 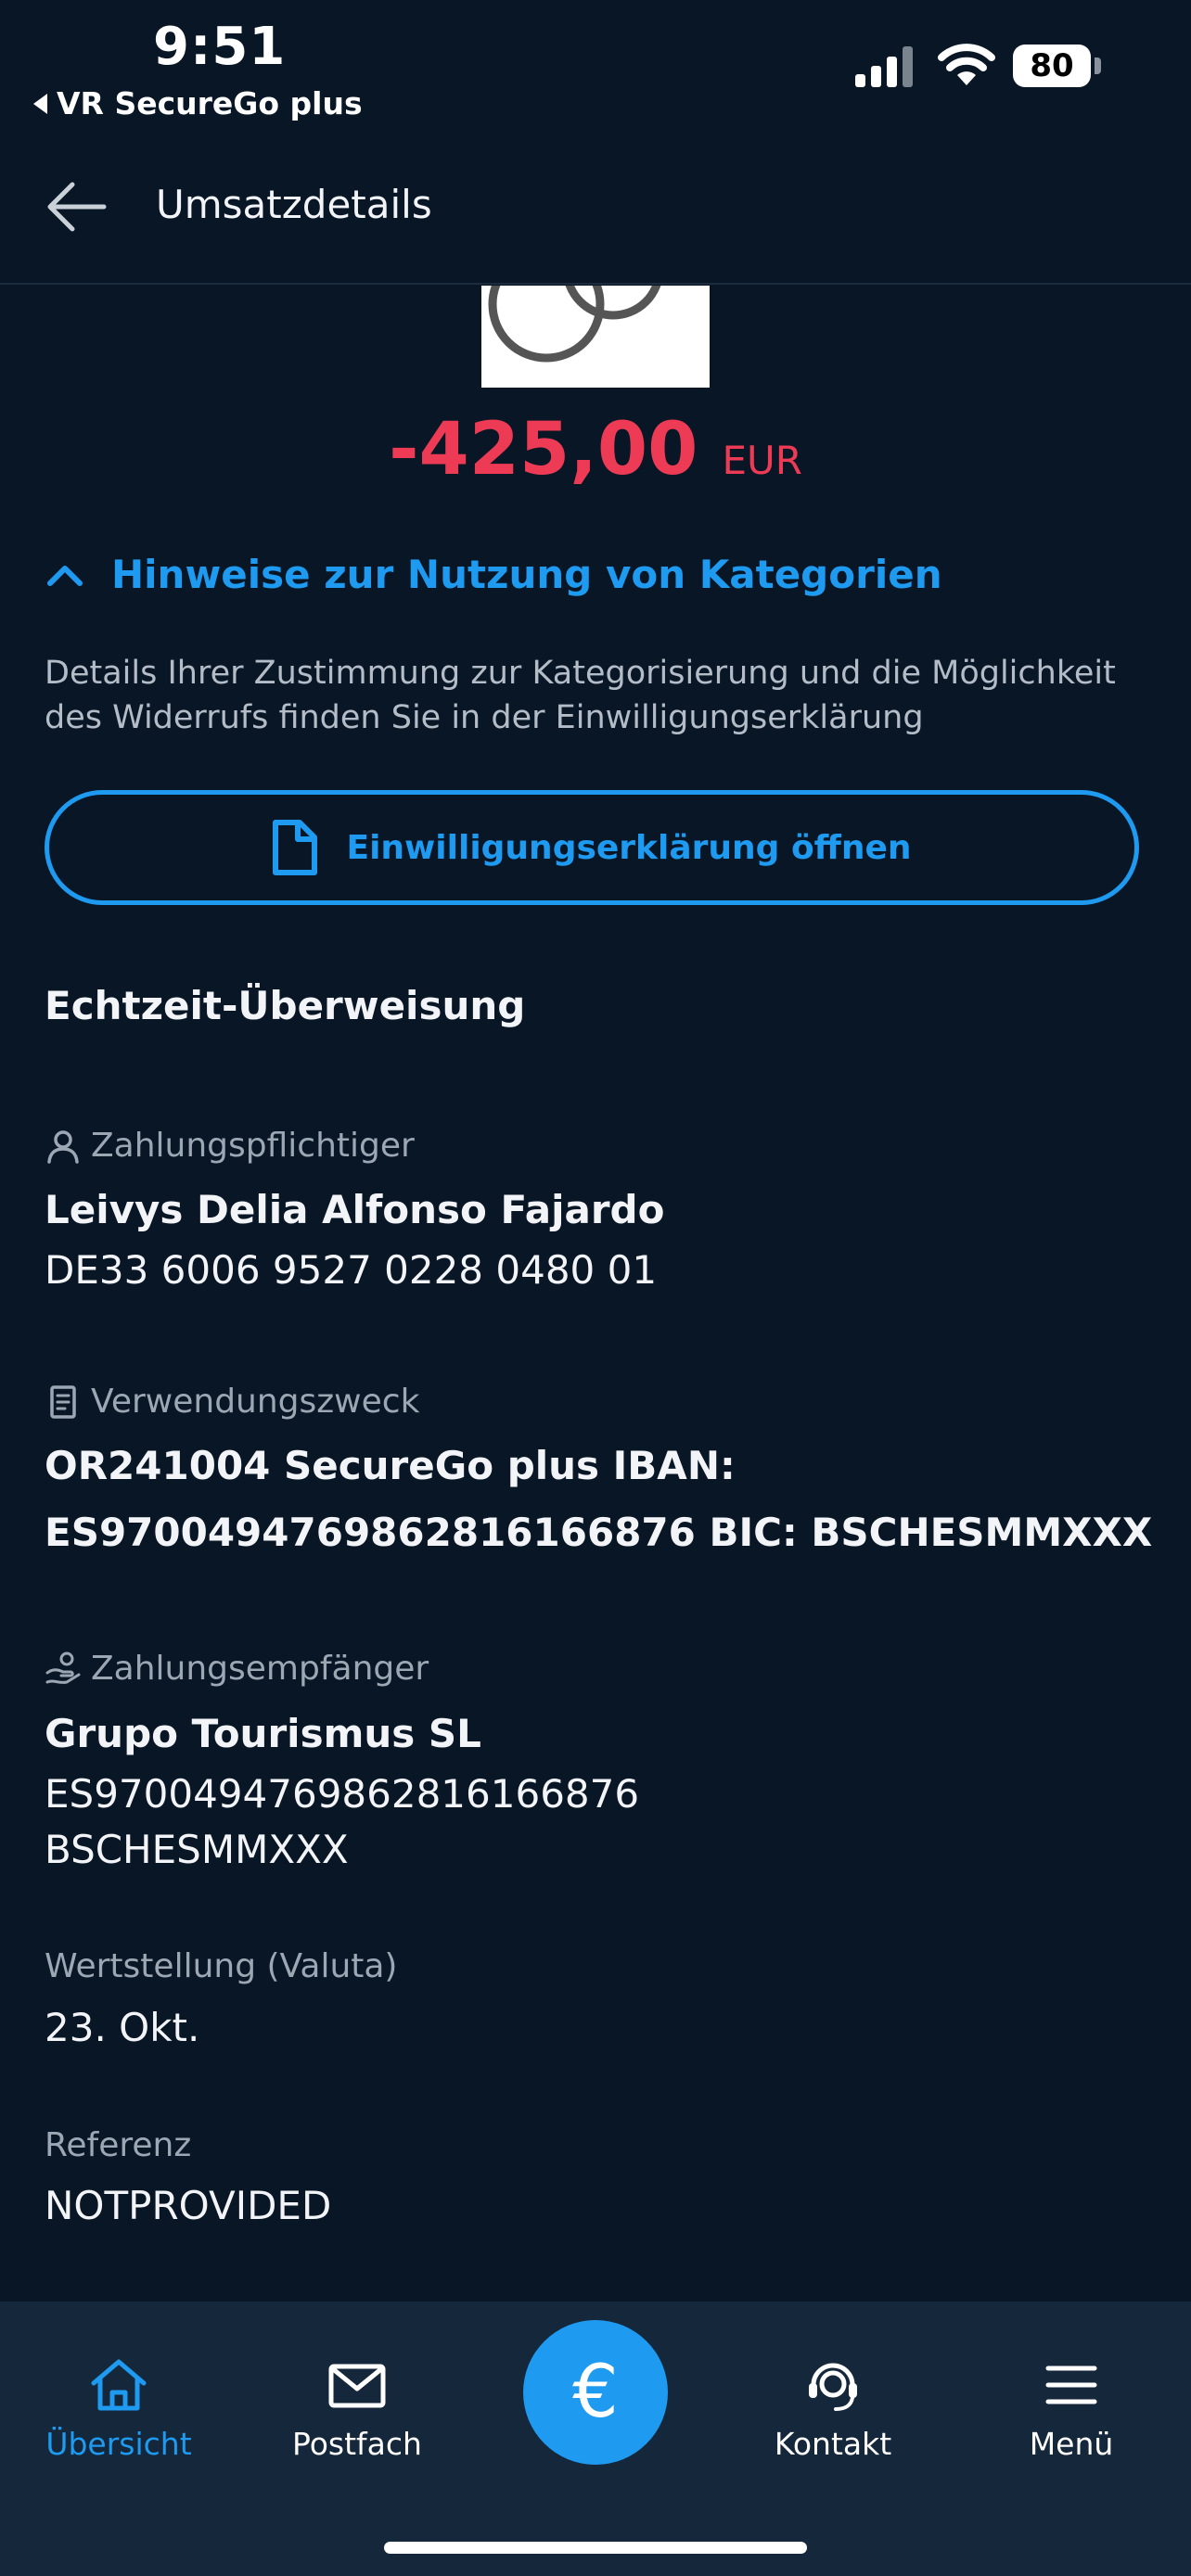 I want to click on payer-label-row: Zahlungspflichtiger, so click(x=230, y=1146).